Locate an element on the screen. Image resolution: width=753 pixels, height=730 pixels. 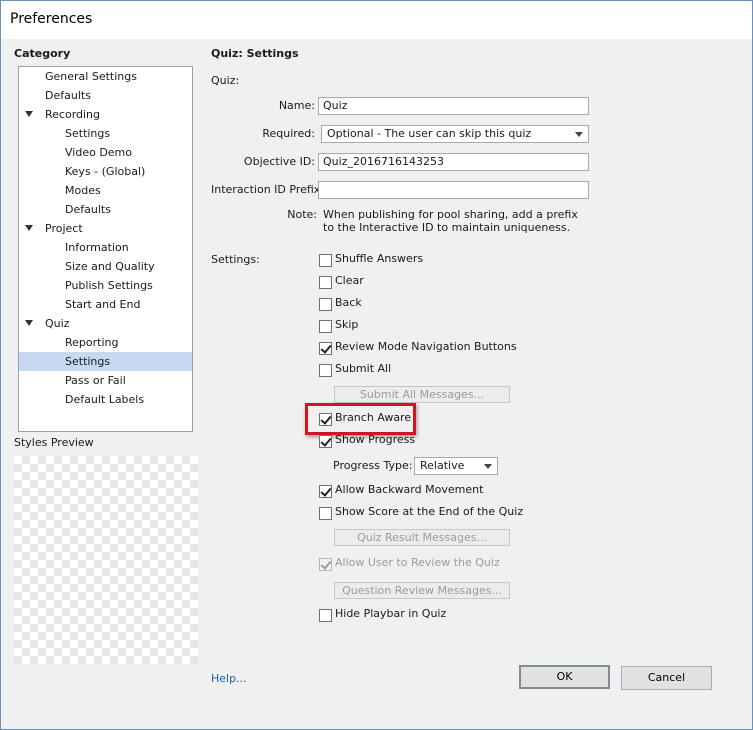
category-item-start-and-end: Start and End is located at coordinates (105, 304).